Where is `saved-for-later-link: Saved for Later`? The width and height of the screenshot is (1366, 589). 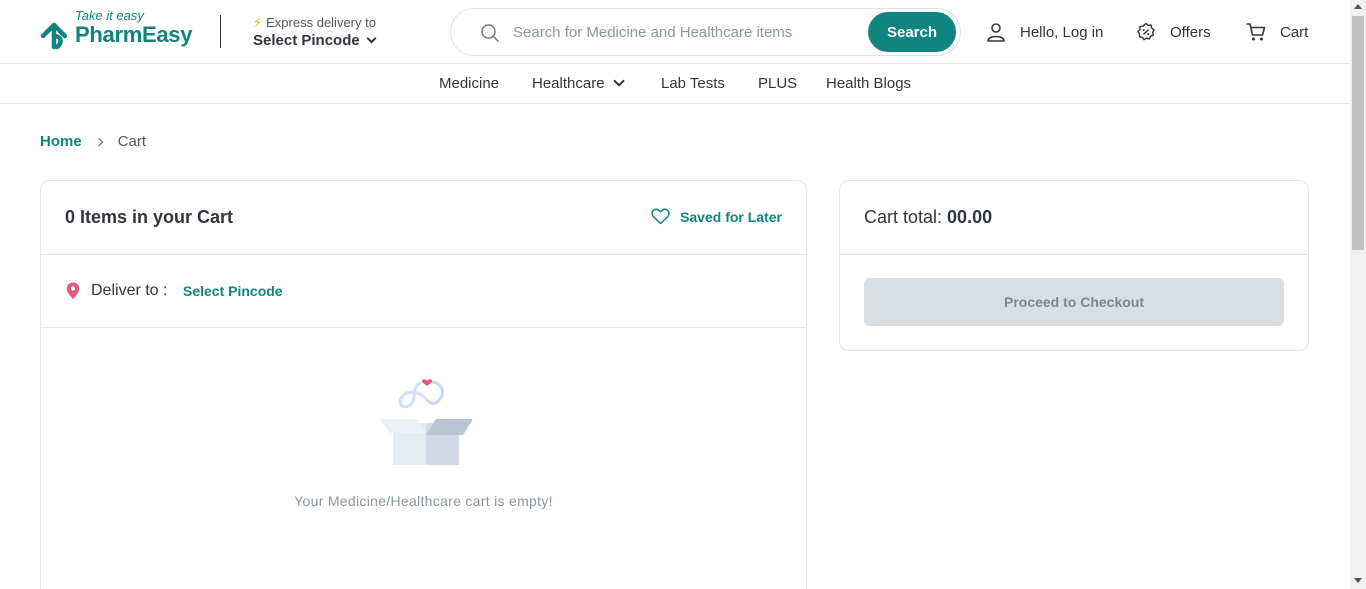 saved-for-later-link: Saved for Later is located at coordinates (716, 216).